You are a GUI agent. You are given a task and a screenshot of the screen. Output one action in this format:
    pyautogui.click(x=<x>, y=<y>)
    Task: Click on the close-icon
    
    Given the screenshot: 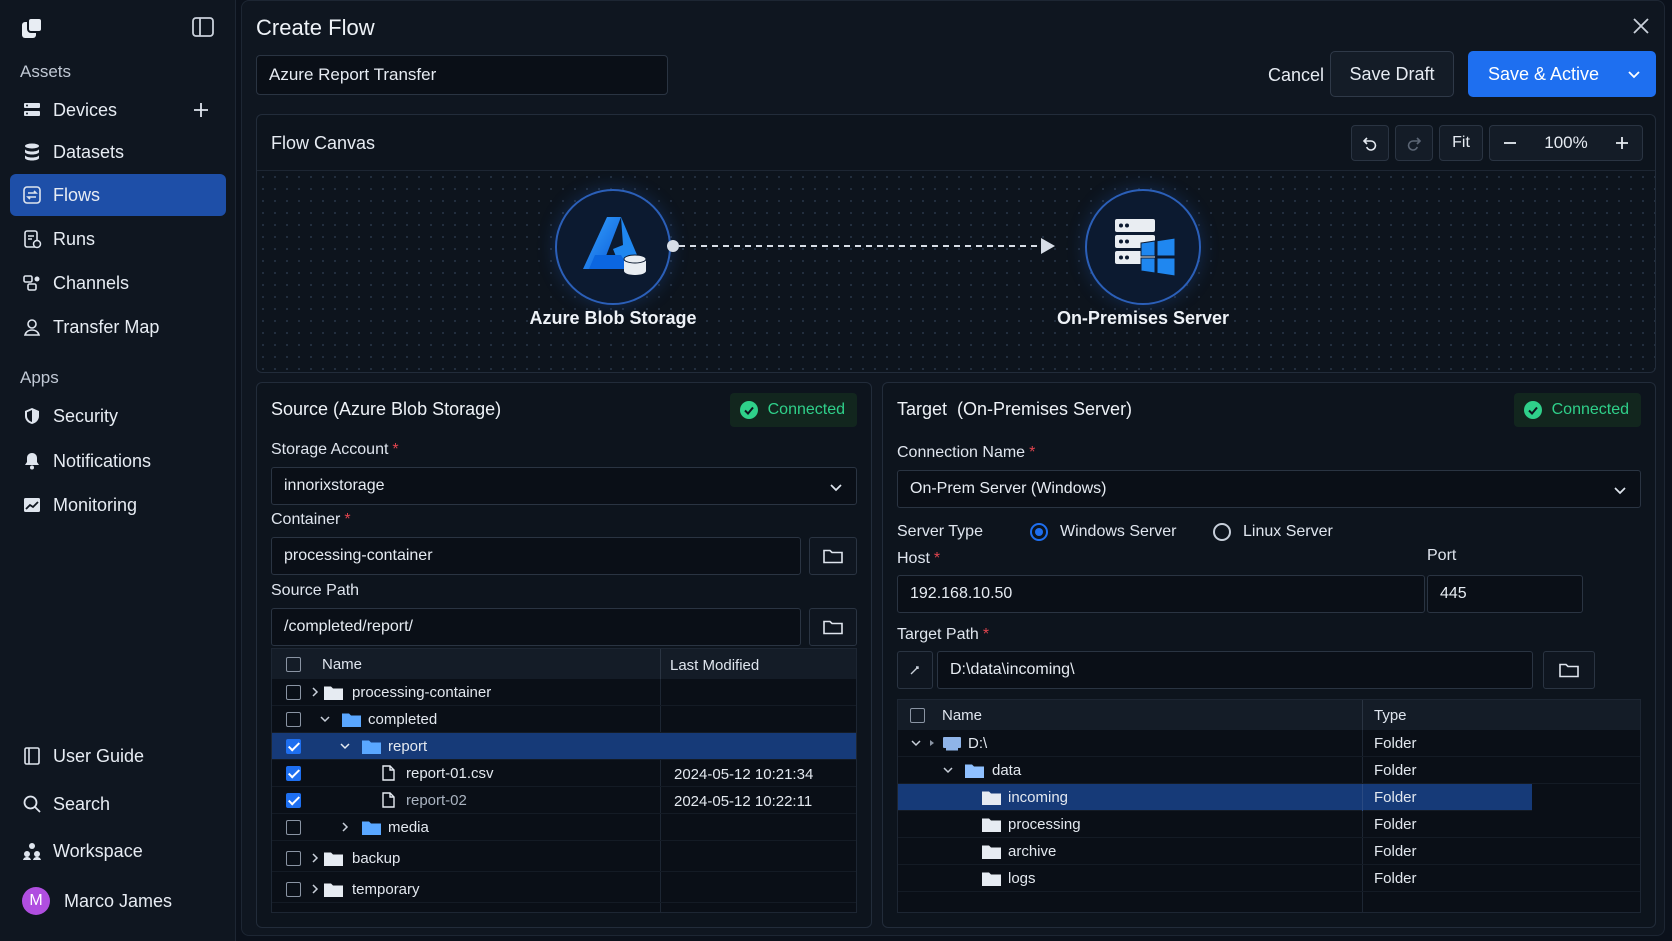 What is the action you would take?
    pyautogui.click(x=1641, y=26)
    